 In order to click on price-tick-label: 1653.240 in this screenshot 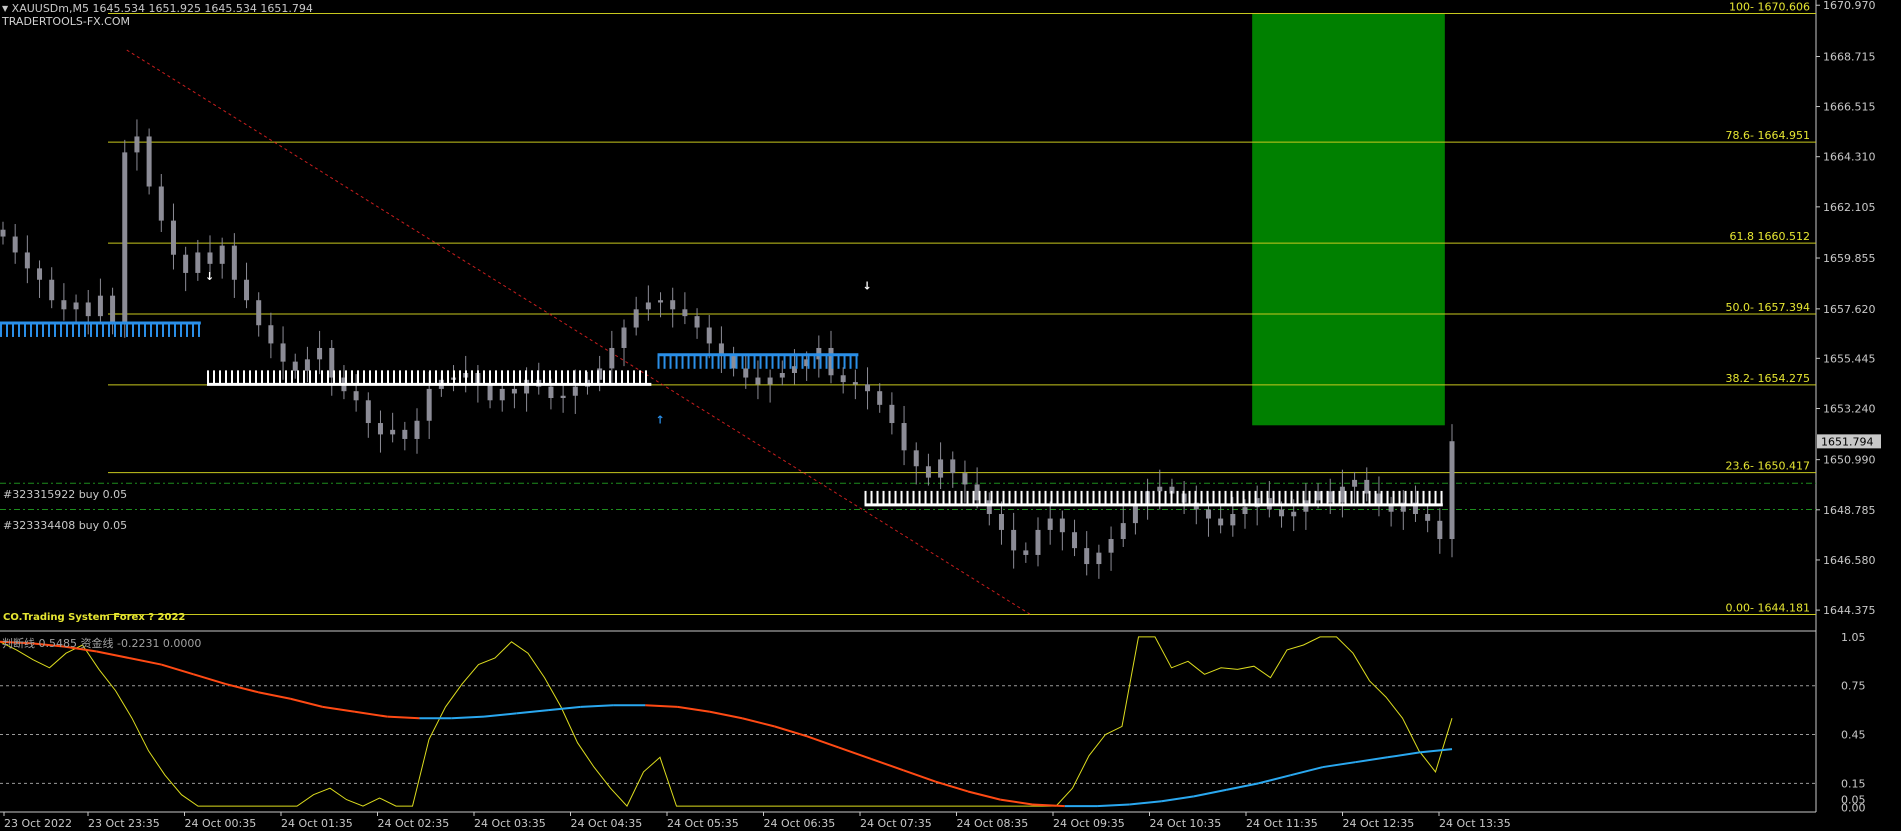, I will do `click(1849, 408)`.